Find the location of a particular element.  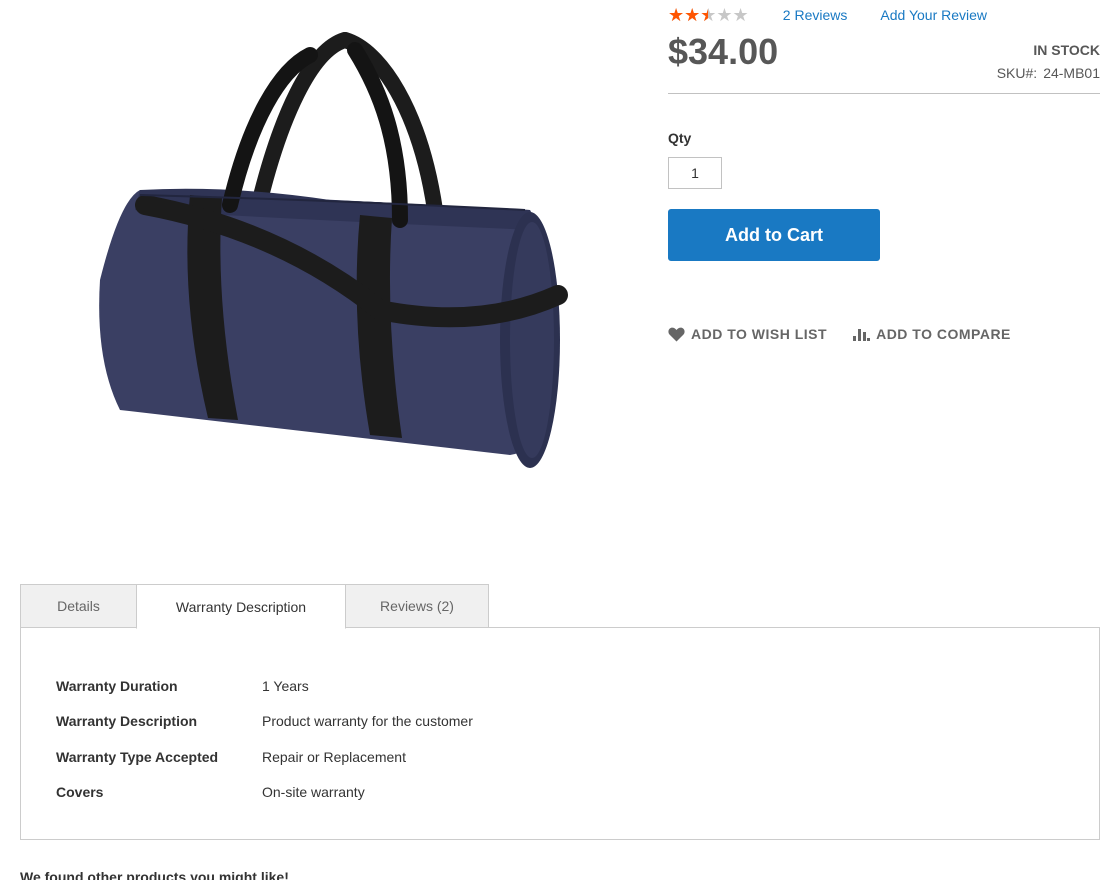

sku-value: 24-MB01 is located at coordinates (1071, 73).